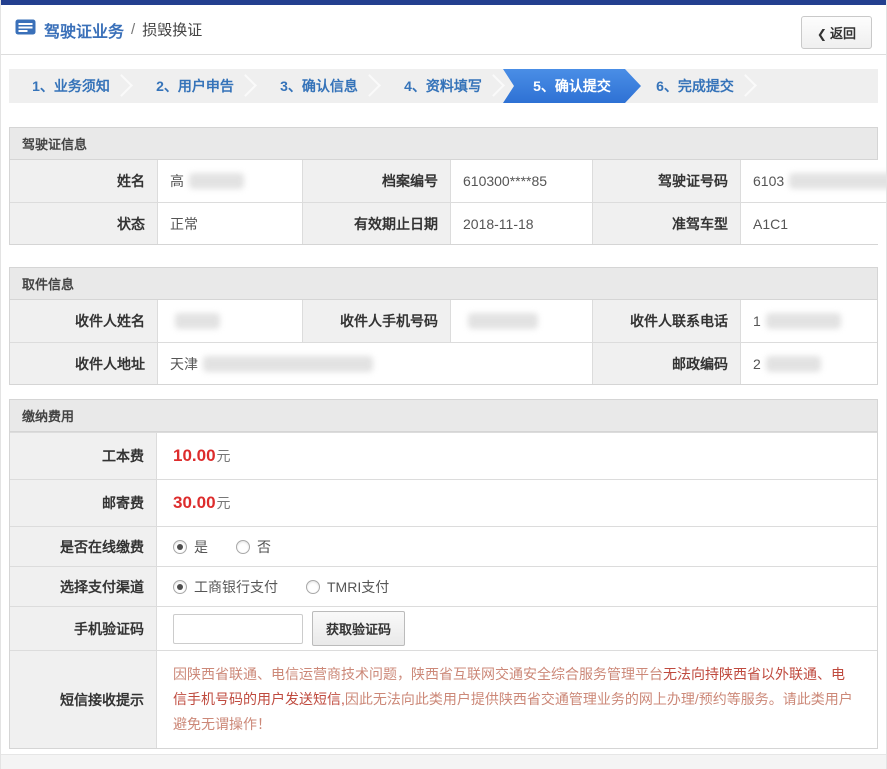  What do you see at coordinates (236, 586) in the screenshot?
I see `channel-icbc-label: 工商银行支付` at bounding box center [236, 586].